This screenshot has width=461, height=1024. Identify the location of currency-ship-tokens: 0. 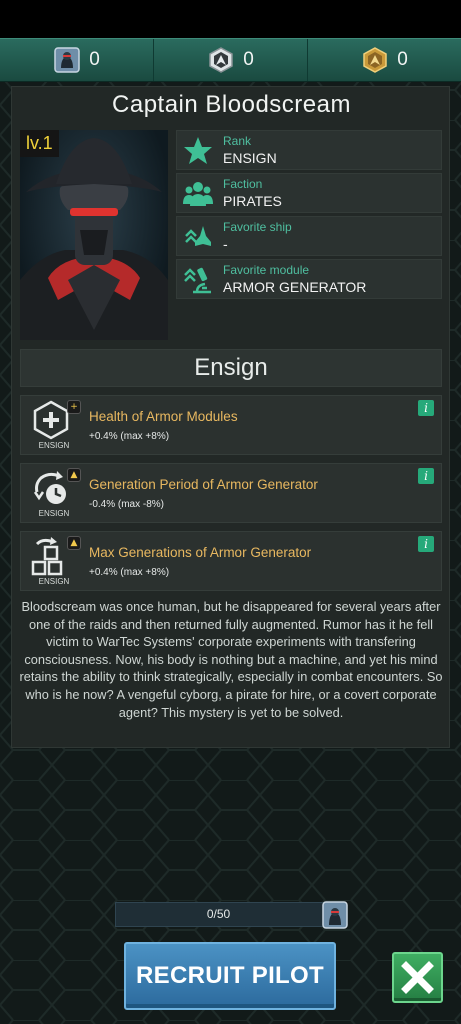
(231, 60).